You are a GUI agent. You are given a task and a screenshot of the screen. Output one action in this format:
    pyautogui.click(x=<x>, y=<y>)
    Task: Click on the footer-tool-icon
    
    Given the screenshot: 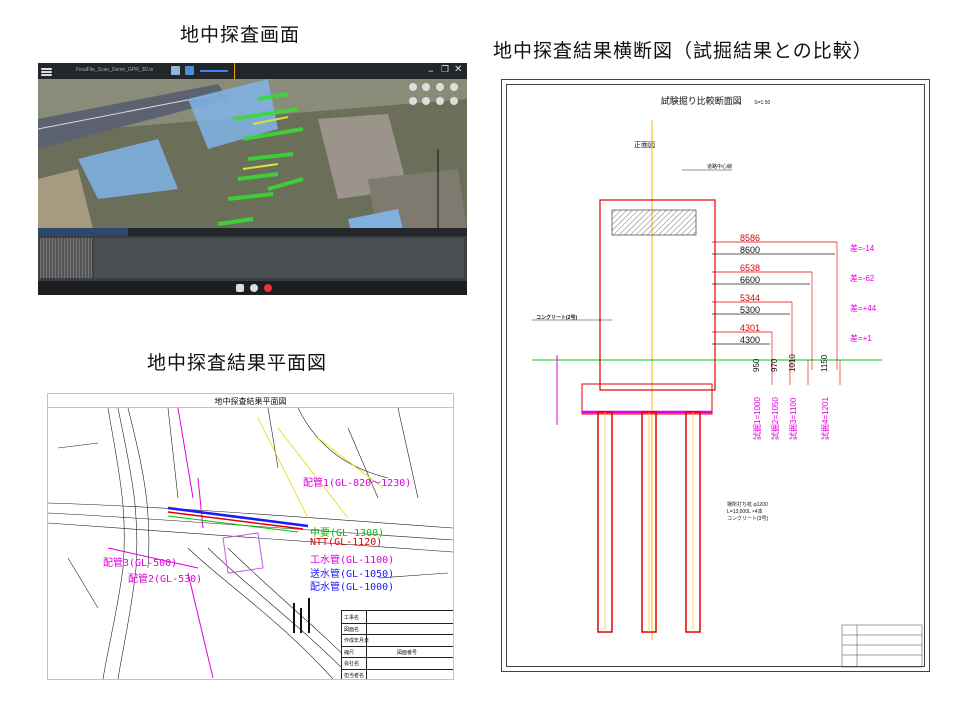 What is the action you would take?
    pyautogui.click(x=240, y=288)
    